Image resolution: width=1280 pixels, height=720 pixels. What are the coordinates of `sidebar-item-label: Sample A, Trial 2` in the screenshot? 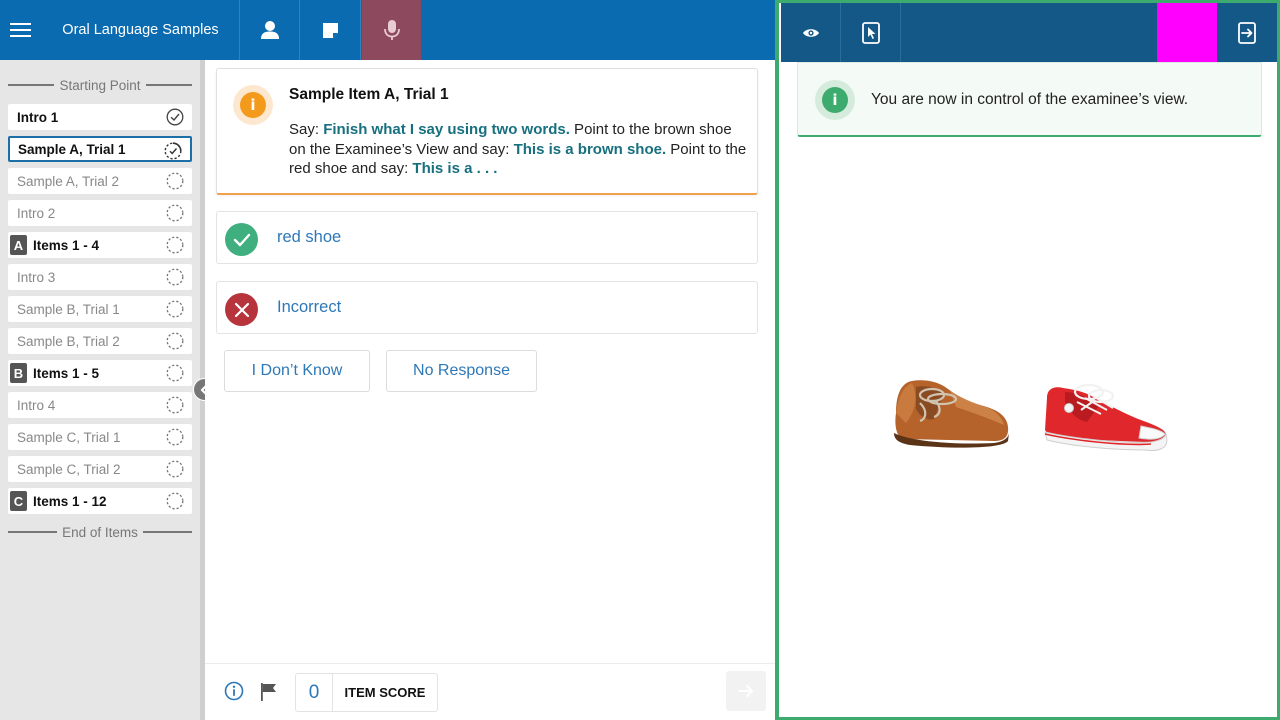 It's located at (68, 181).